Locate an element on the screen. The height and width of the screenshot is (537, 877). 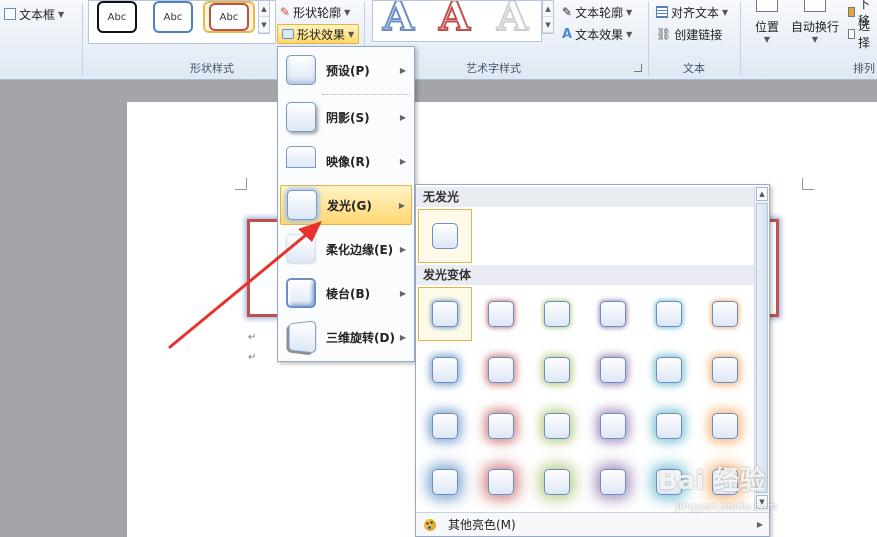
align-text-button: 对齐文本 ▼ is located at coordinates (692, 12).